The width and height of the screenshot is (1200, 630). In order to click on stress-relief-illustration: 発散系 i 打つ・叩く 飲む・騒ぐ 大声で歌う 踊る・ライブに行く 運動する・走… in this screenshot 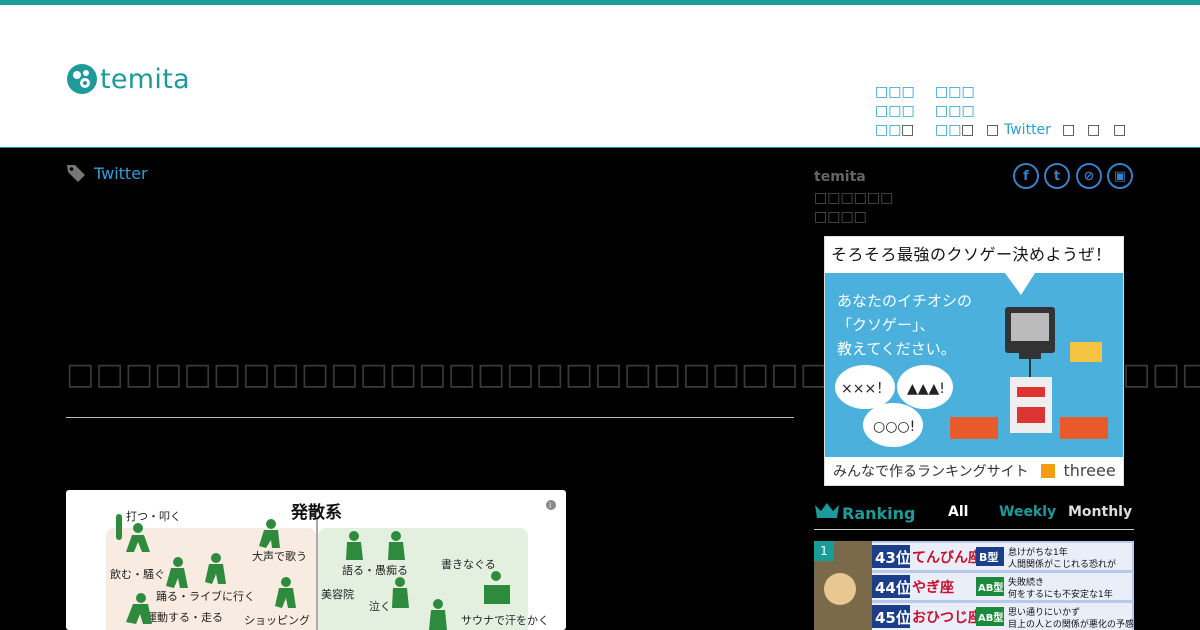, I will do `click(331, 565)`.